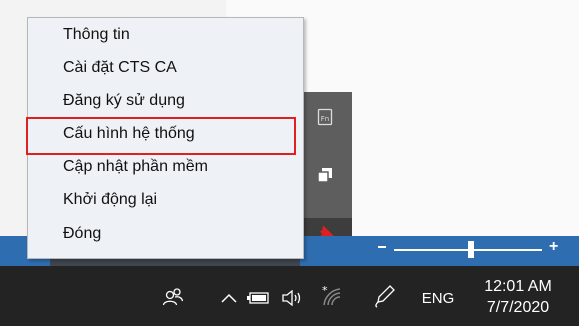 This screenshot has height=326, width=579. Describe the element at coordinates (258, 298) in the screenshot. I see `battery-icon` at that location.